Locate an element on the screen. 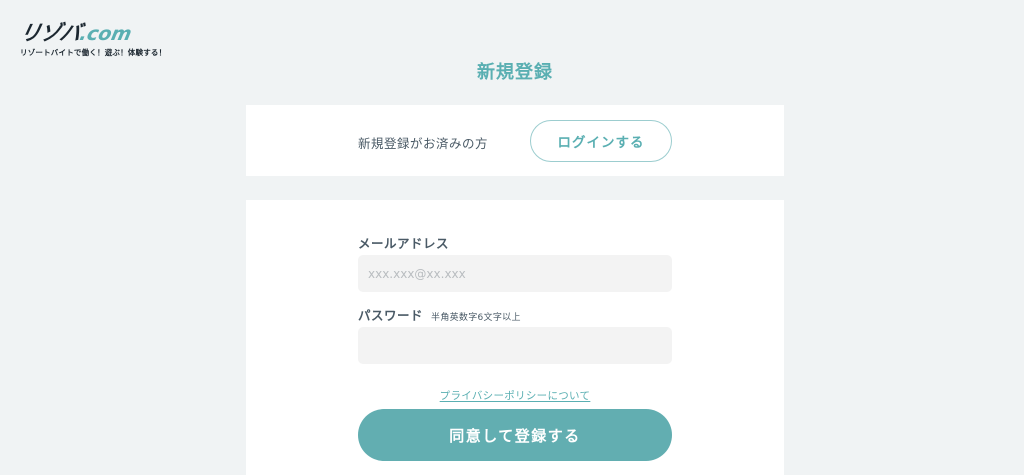  email-field is located at coordinates (515, 273).